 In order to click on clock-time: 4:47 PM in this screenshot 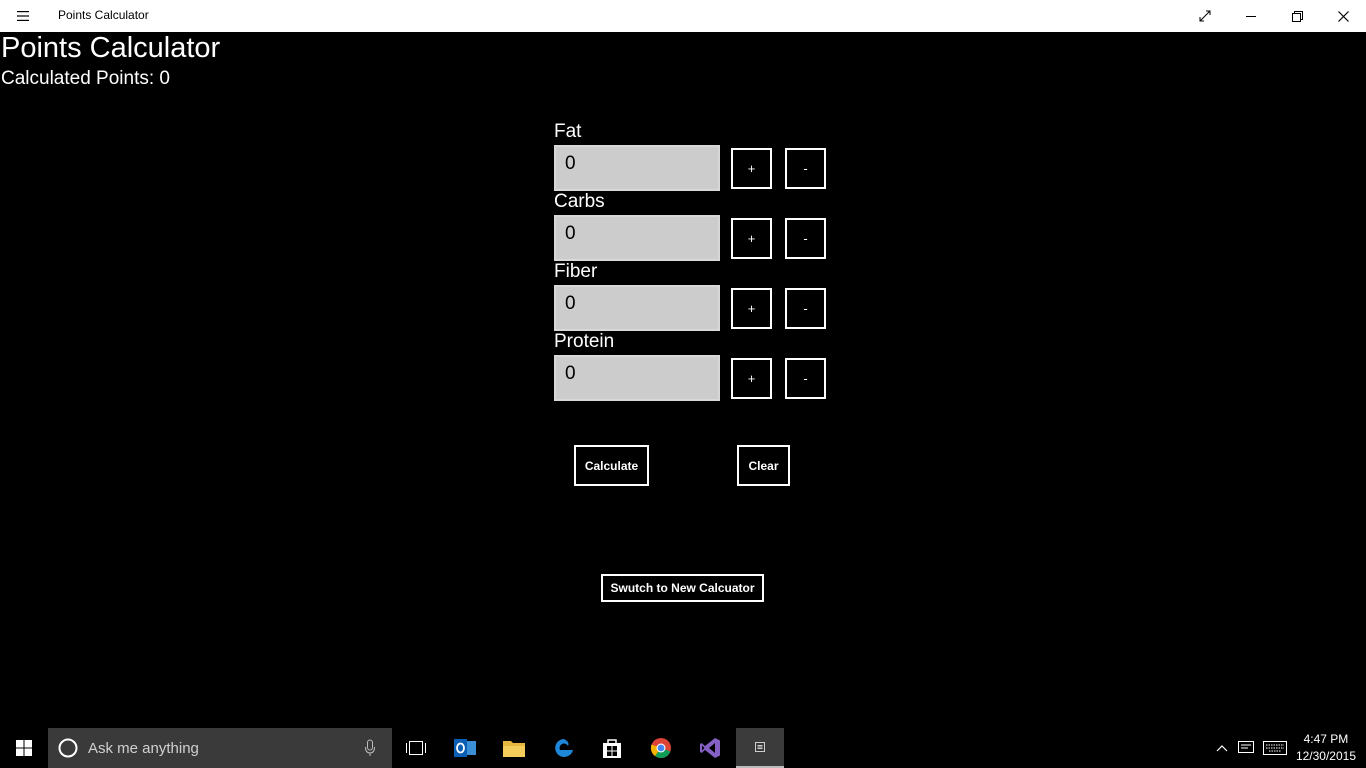, I will do `click(1326, 739)`.